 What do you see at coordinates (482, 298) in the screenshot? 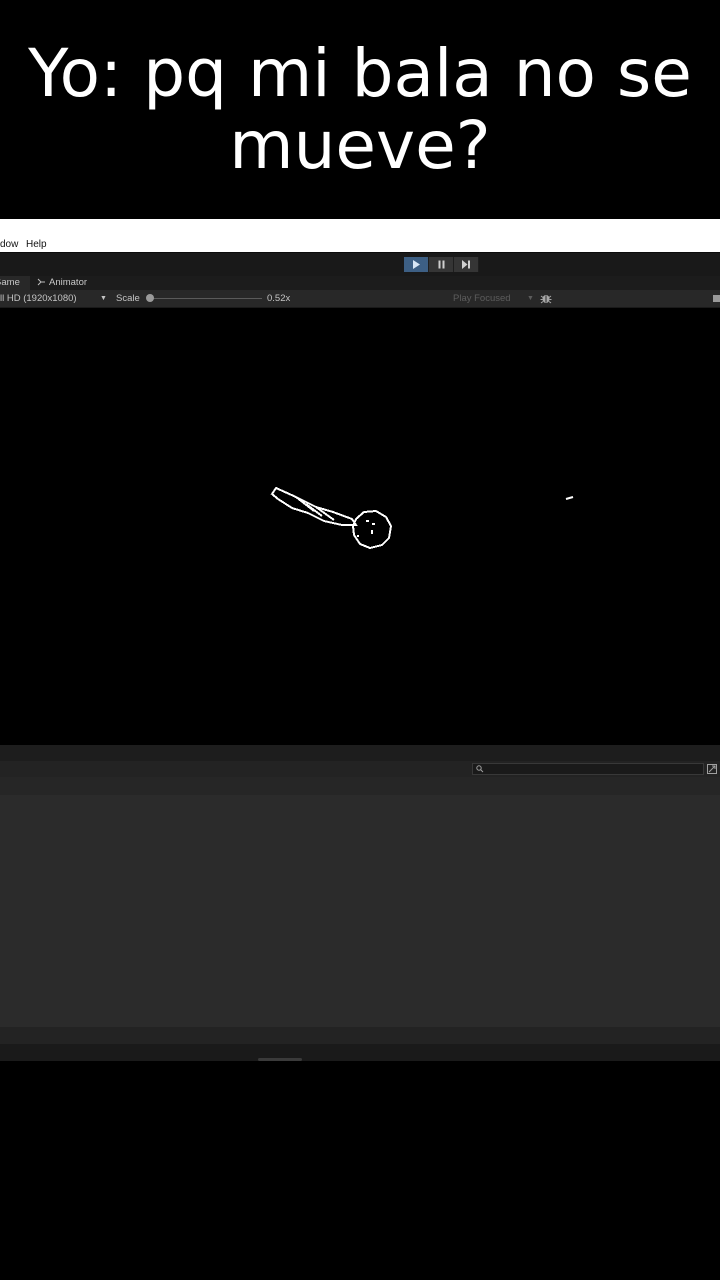
I see `play-focused-dropdown: Play Focused` at bounding box center [482, 298].